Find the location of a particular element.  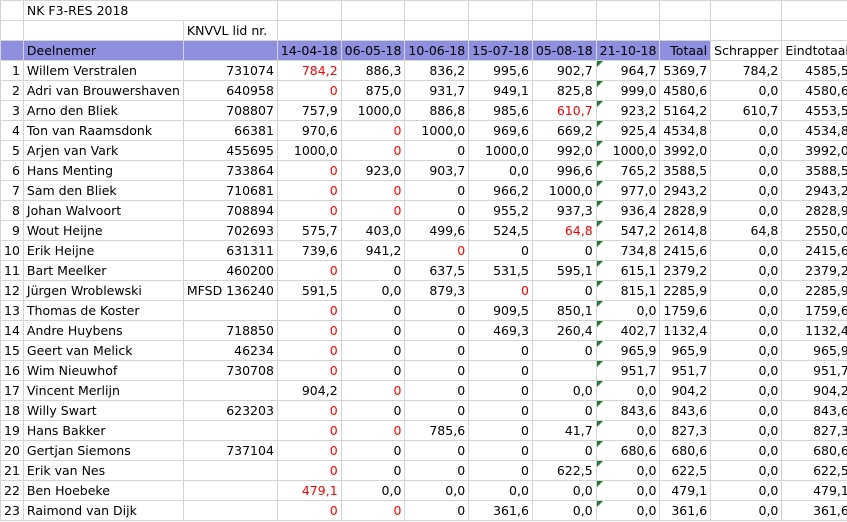

header-date-5: 05-08-18 is located at coordinates (564, 50).